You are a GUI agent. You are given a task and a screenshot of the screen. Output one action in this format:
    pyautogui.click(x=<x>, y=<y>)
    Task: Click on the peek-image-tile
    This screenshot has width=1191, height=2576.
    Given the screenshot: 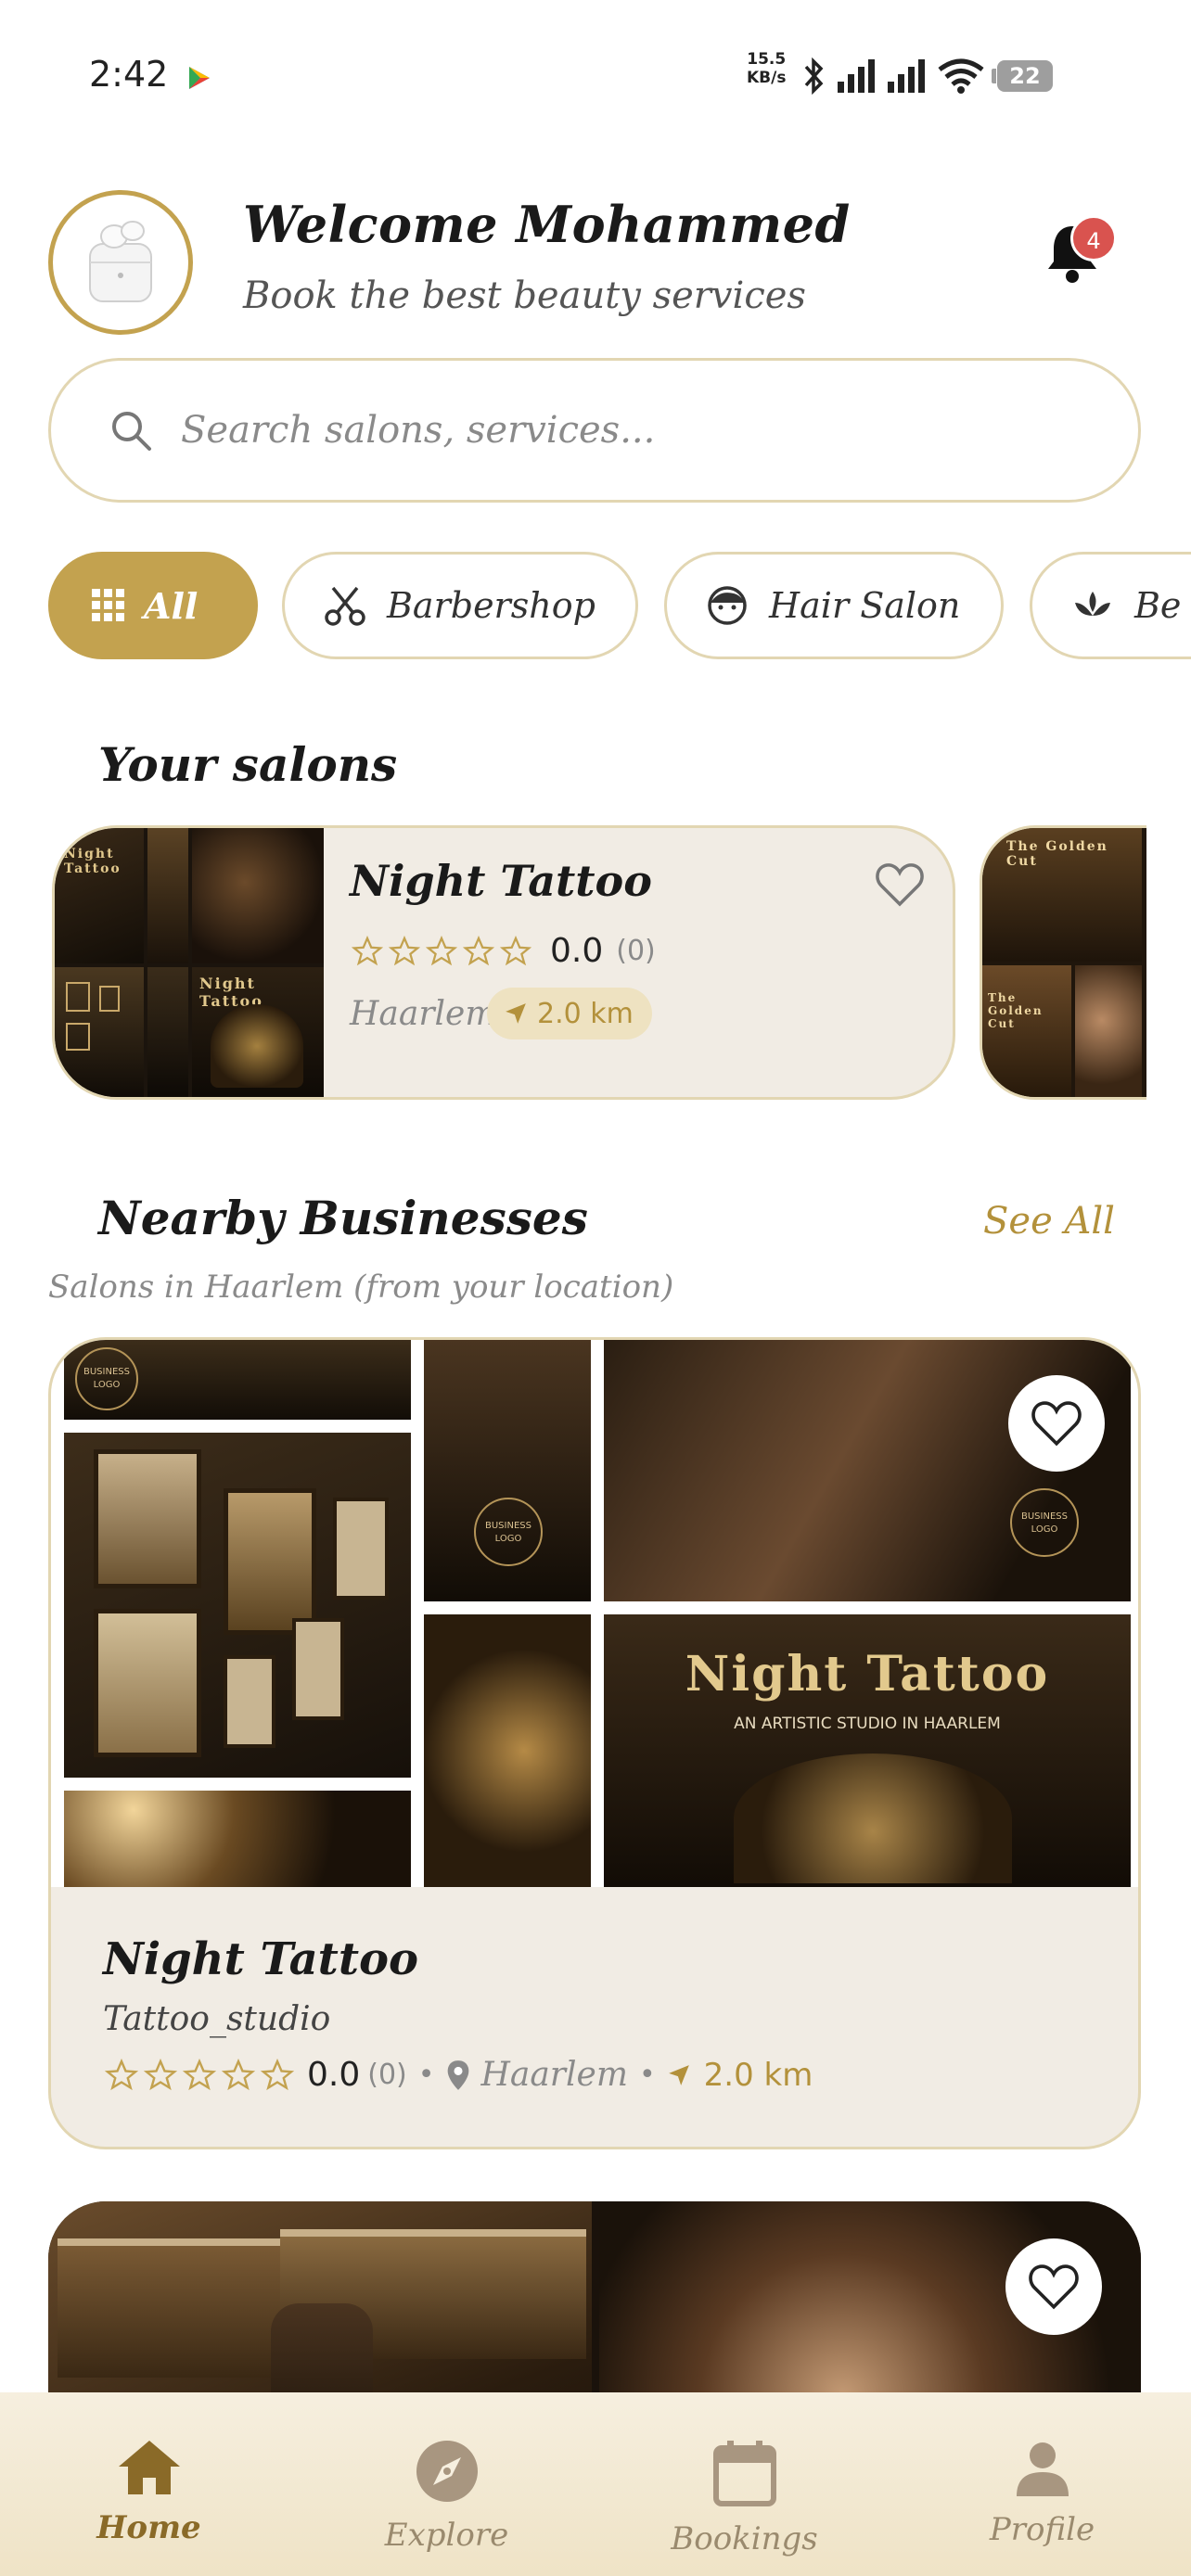 What is the action you would take?
    pyautogui.click(x=1108, y=1031)
    